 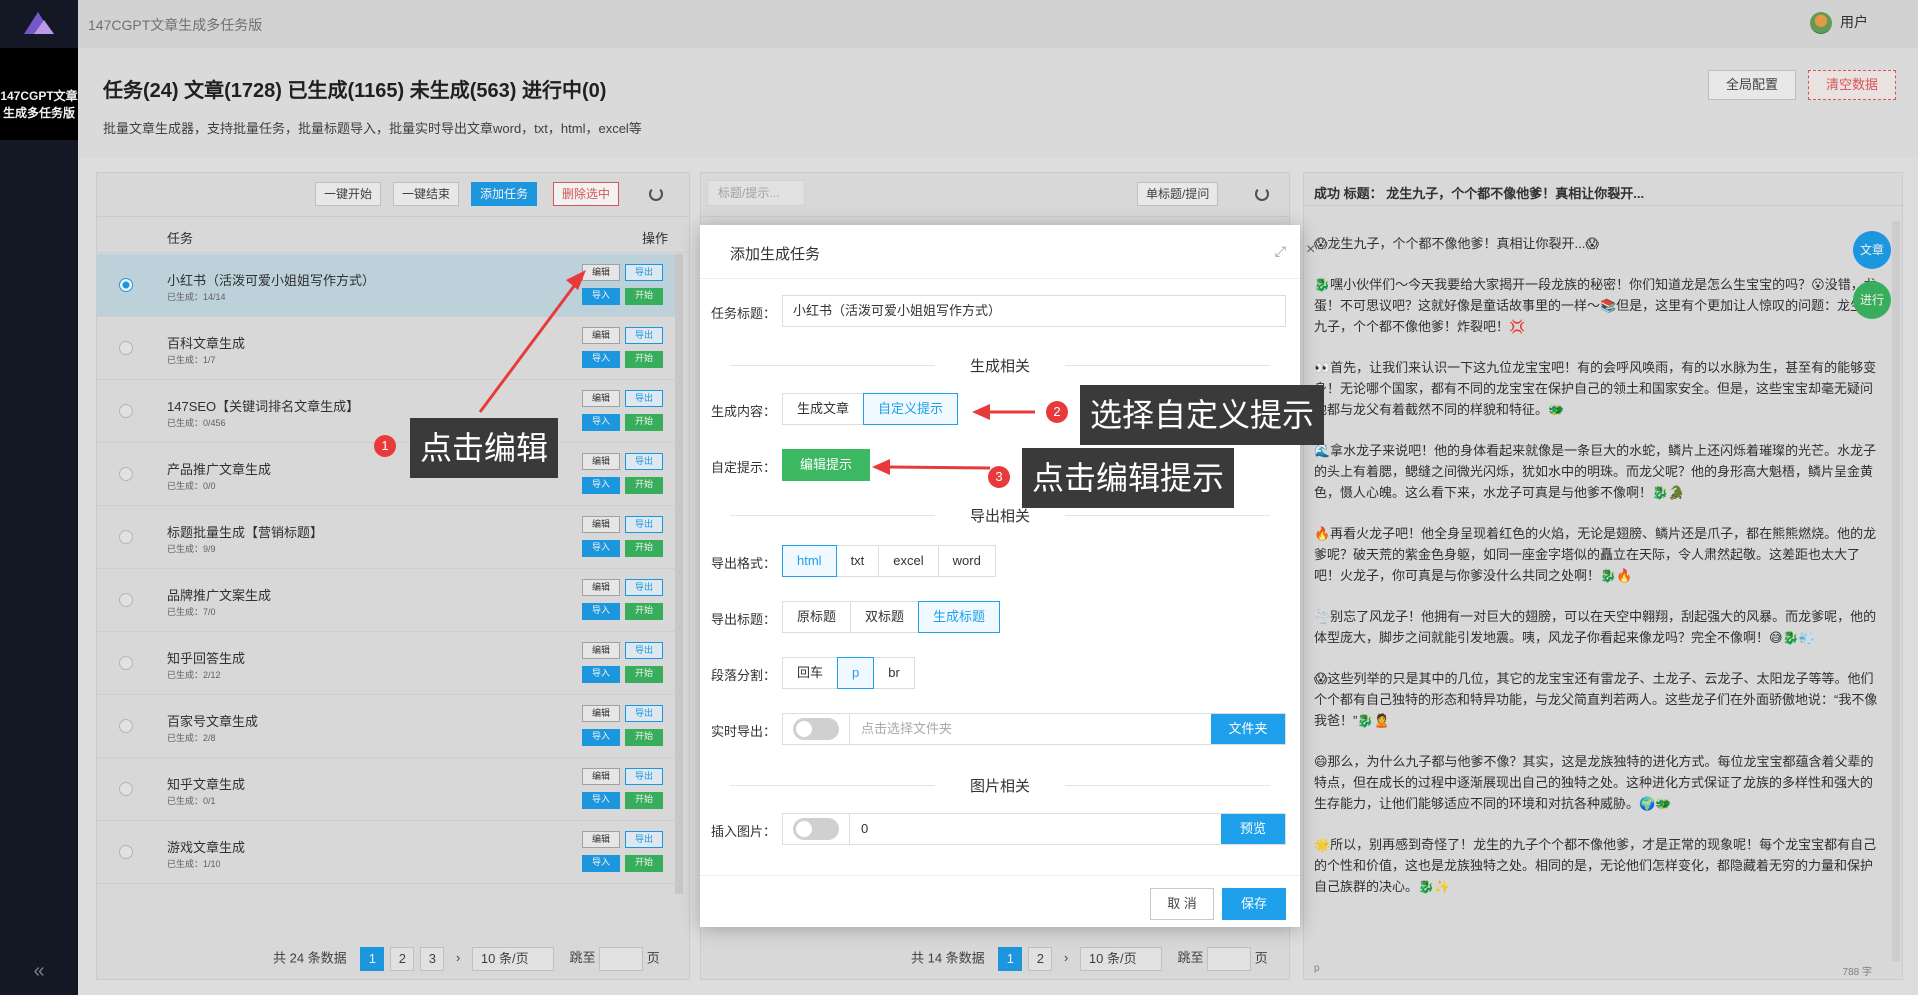 I want to click on step2-callout: 选择自定义提示, so click(x=1202, y=415).